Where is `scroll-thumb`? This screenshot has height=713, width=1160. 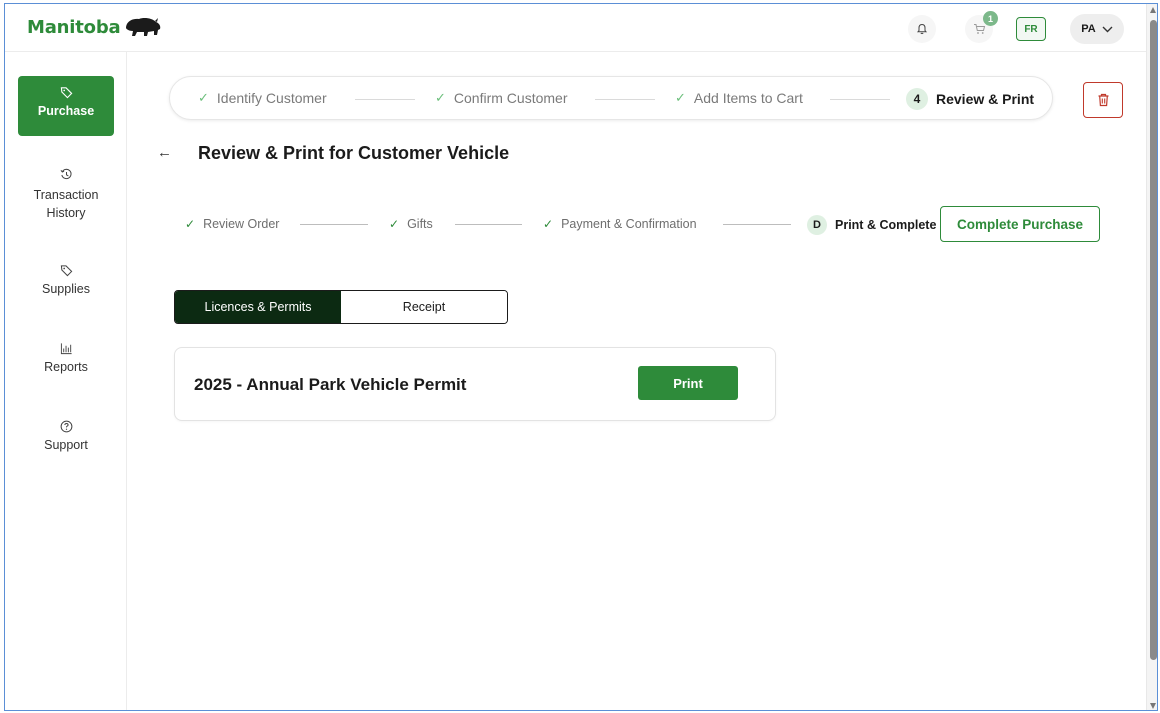 scroll-thumb is located at coordinates (1153, 340).